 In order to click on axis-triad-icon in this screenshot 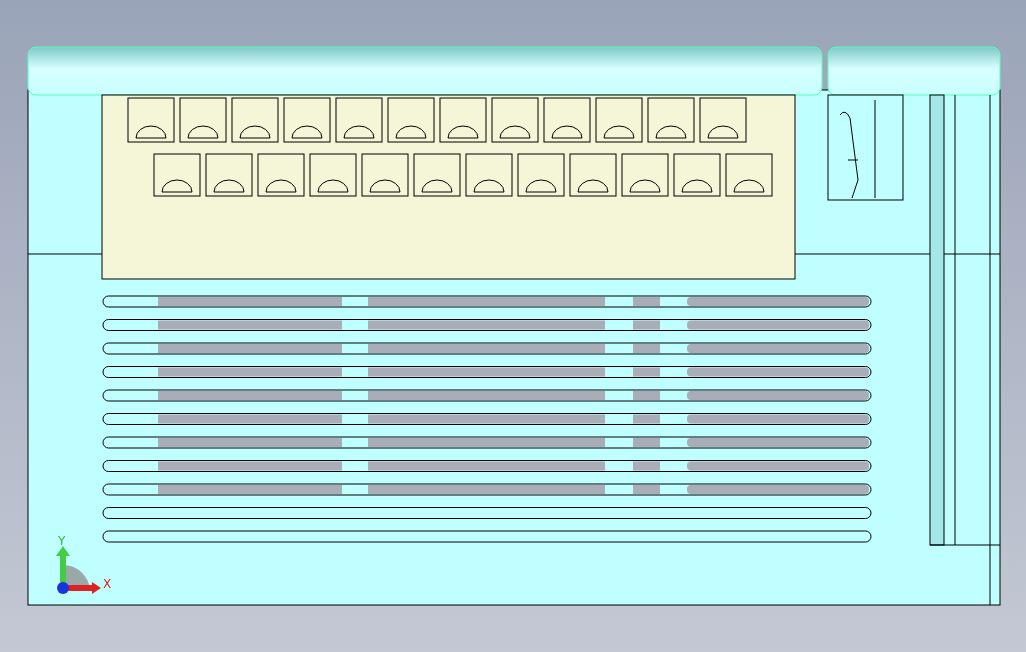, I will do `click(78, 570)`.